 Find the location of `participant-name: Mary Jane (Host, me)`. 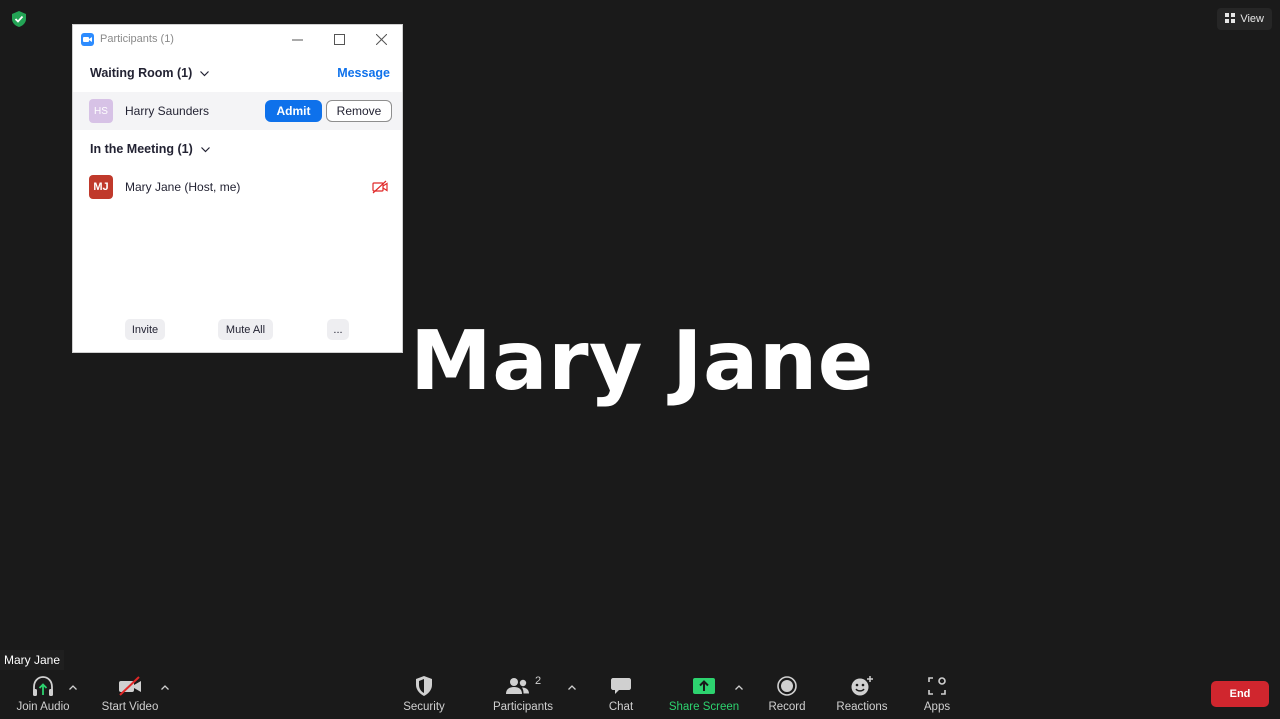

participant-name: Mary Jane (Host, me) is located at coordinates (183, 187).